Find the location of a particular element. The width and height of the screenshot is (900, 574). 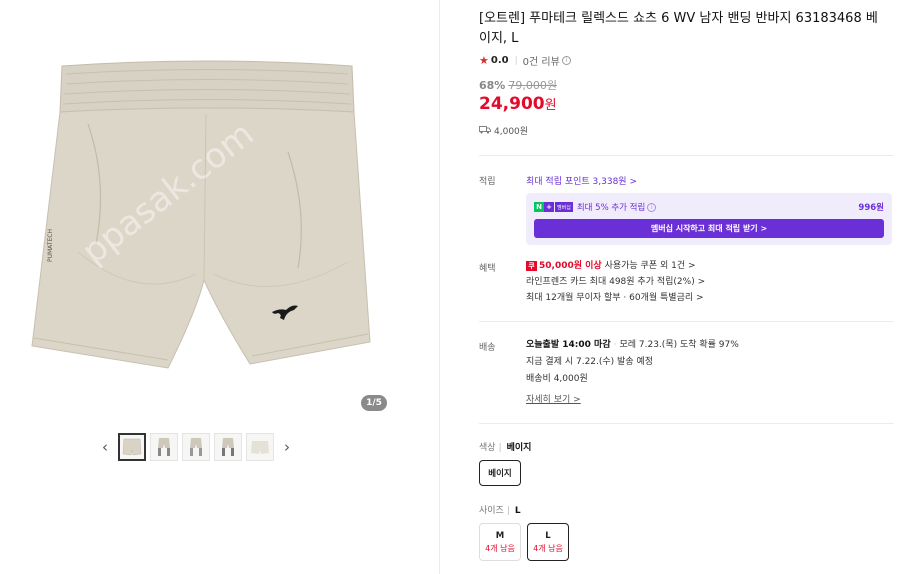

rating-value: 0.0 is located at coordinates (499, 60).